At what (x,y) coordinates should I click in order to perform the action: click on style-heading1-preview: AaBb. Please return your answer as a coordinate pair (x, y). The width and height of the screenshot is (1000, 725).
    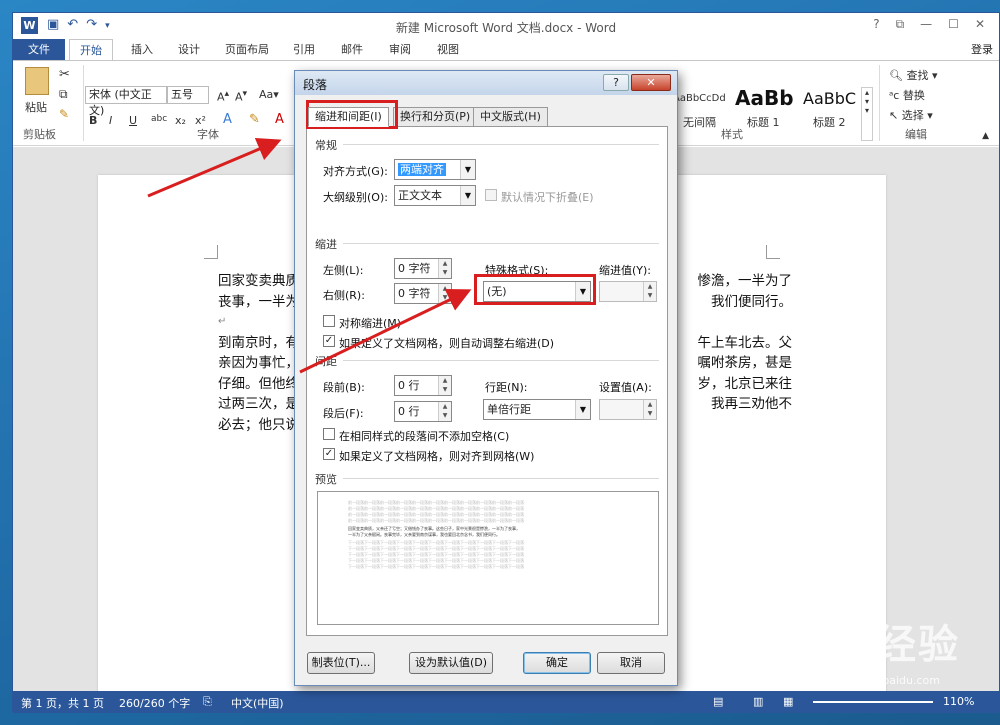
    Looking at the image, I should click on (764, 98).